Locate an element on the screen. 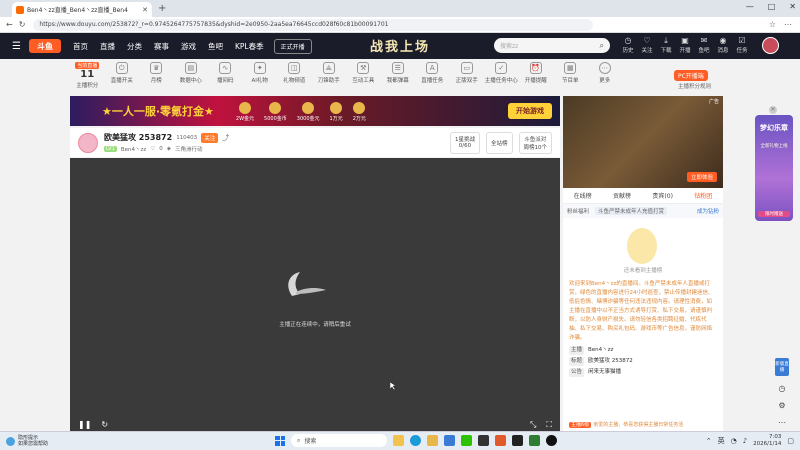 The image size is (800, 450). follow-button: 关注 is located at coordinates (210, 137).